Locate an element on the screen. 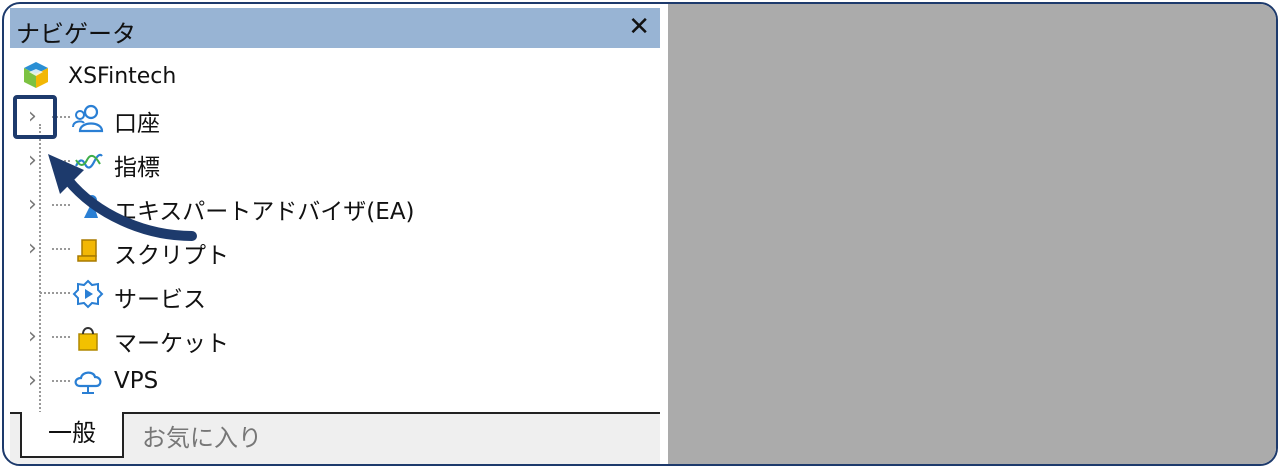  tree-item-indicators: › 指標 is located at coordinates (330, 162).